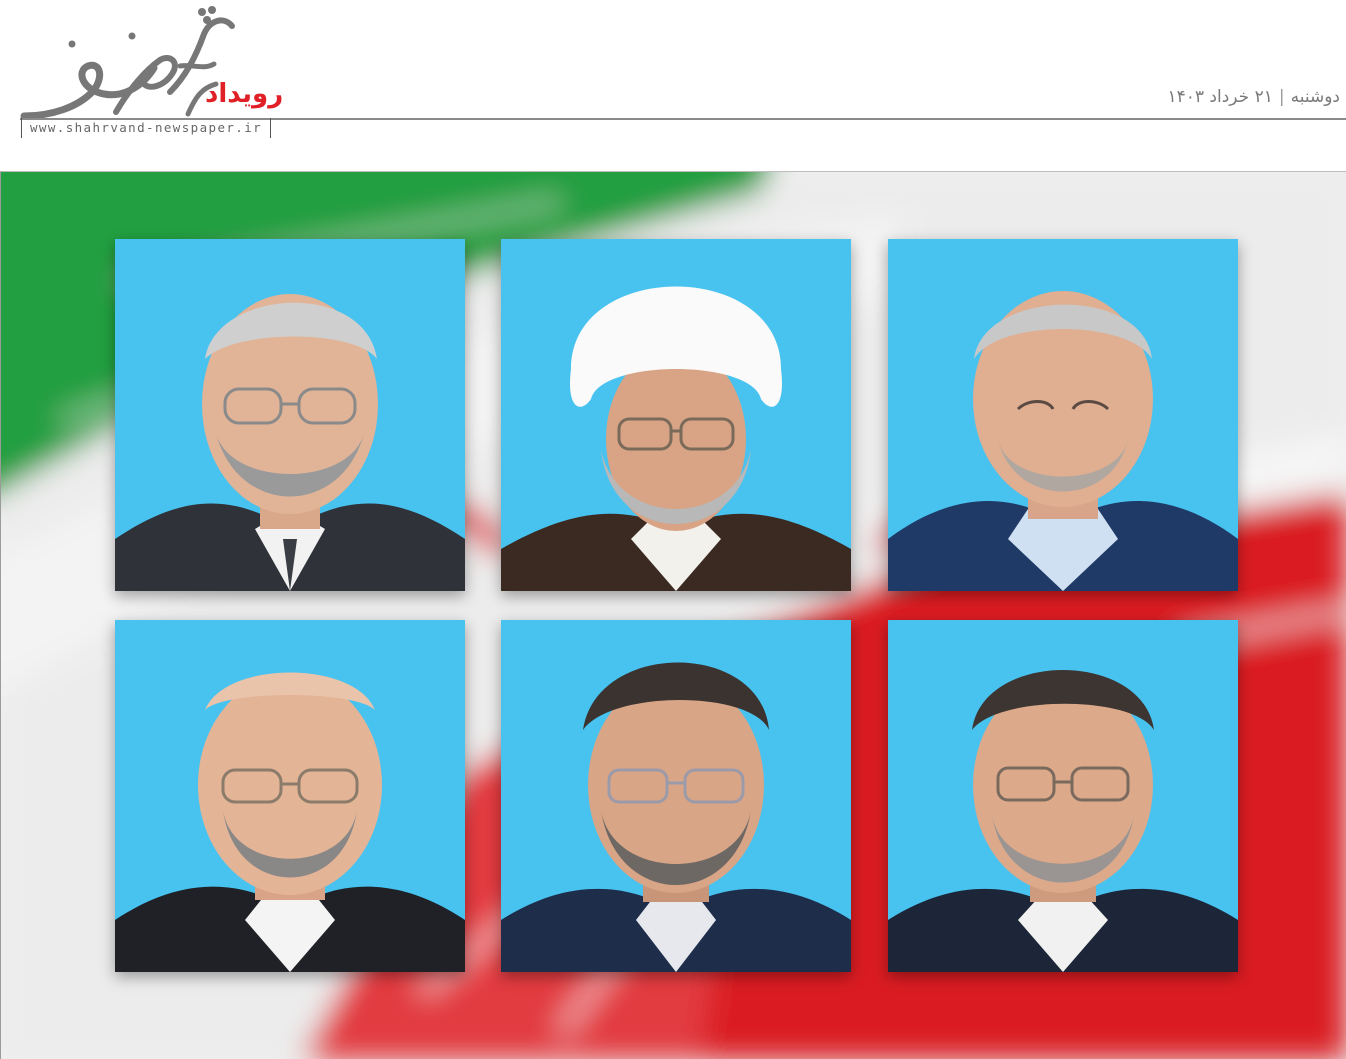 This screenshot has height=1059, width=1346. What do you see at coordinates (244, 94) in the screenshot?
I see `section-label: رویداد` at bounding box center [244, 94].